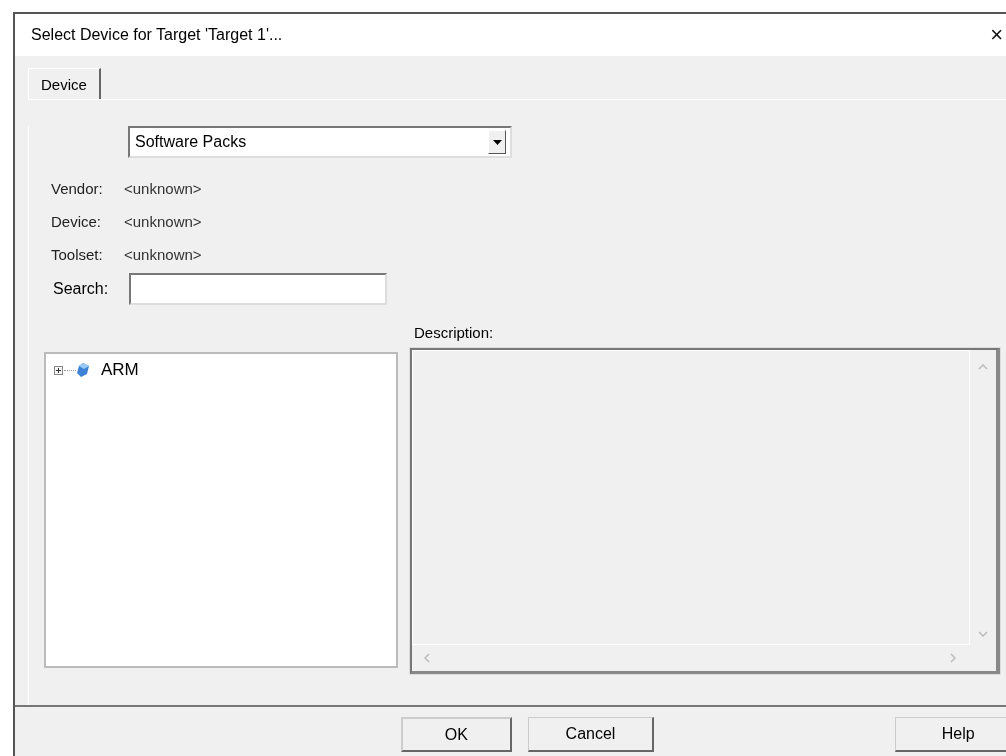 This screenshot has width=1006, height=756. What do you see at coordinates (77, 188) in the screenshot?
I see `info-label: Vendor:` at bounding box center [77, 188].